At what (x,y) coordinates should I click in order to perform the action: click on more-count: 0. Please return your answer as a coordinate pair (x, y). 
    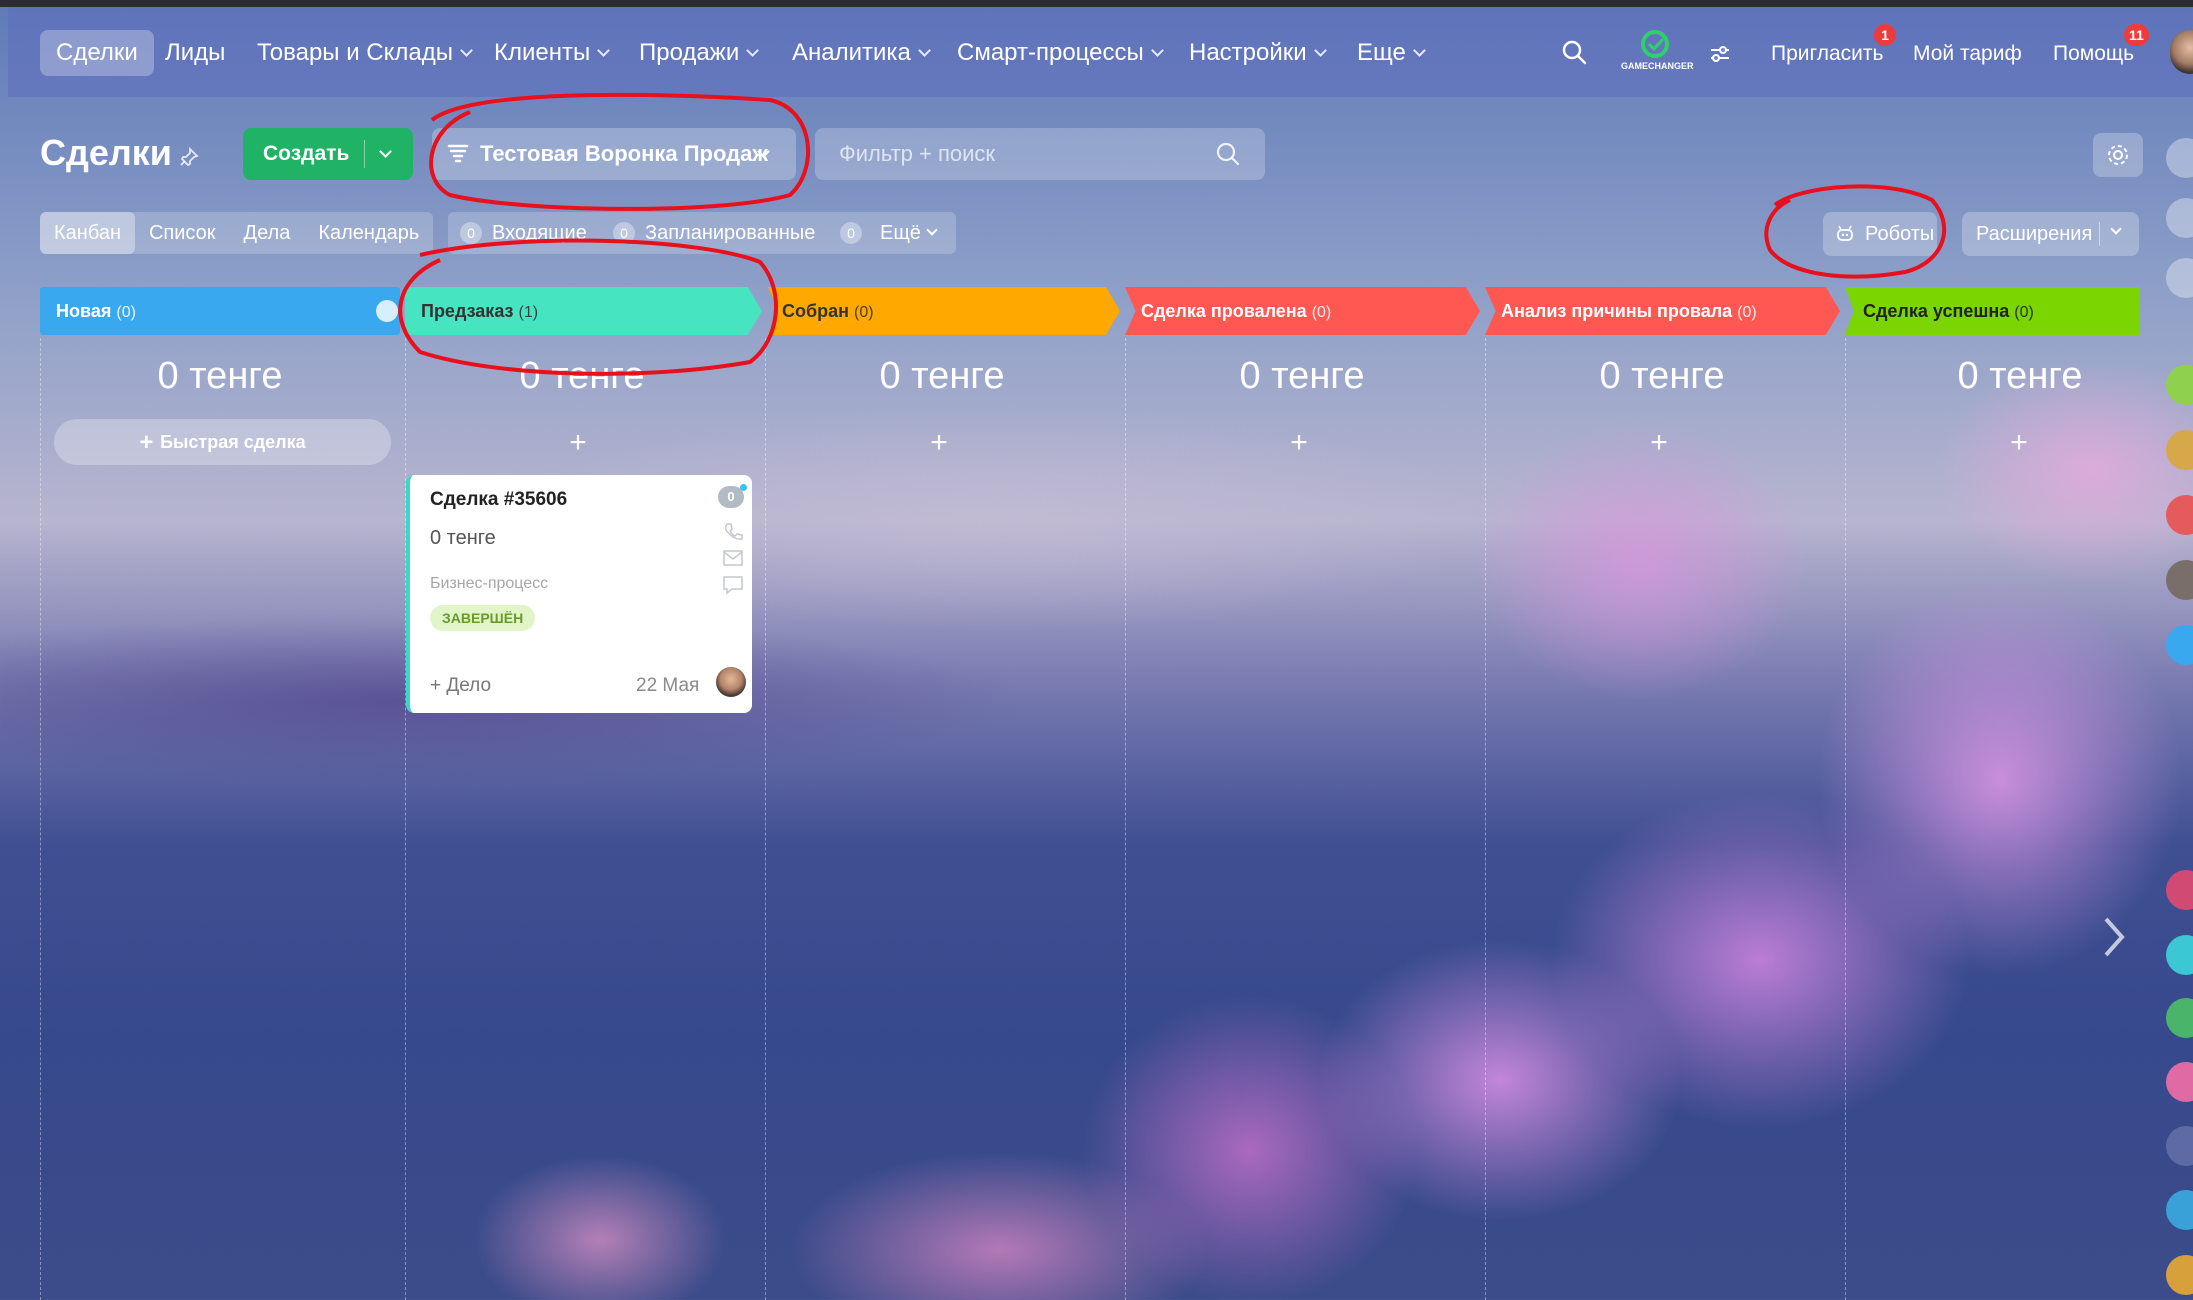
    Looking at the image, I should click on (851, 233).